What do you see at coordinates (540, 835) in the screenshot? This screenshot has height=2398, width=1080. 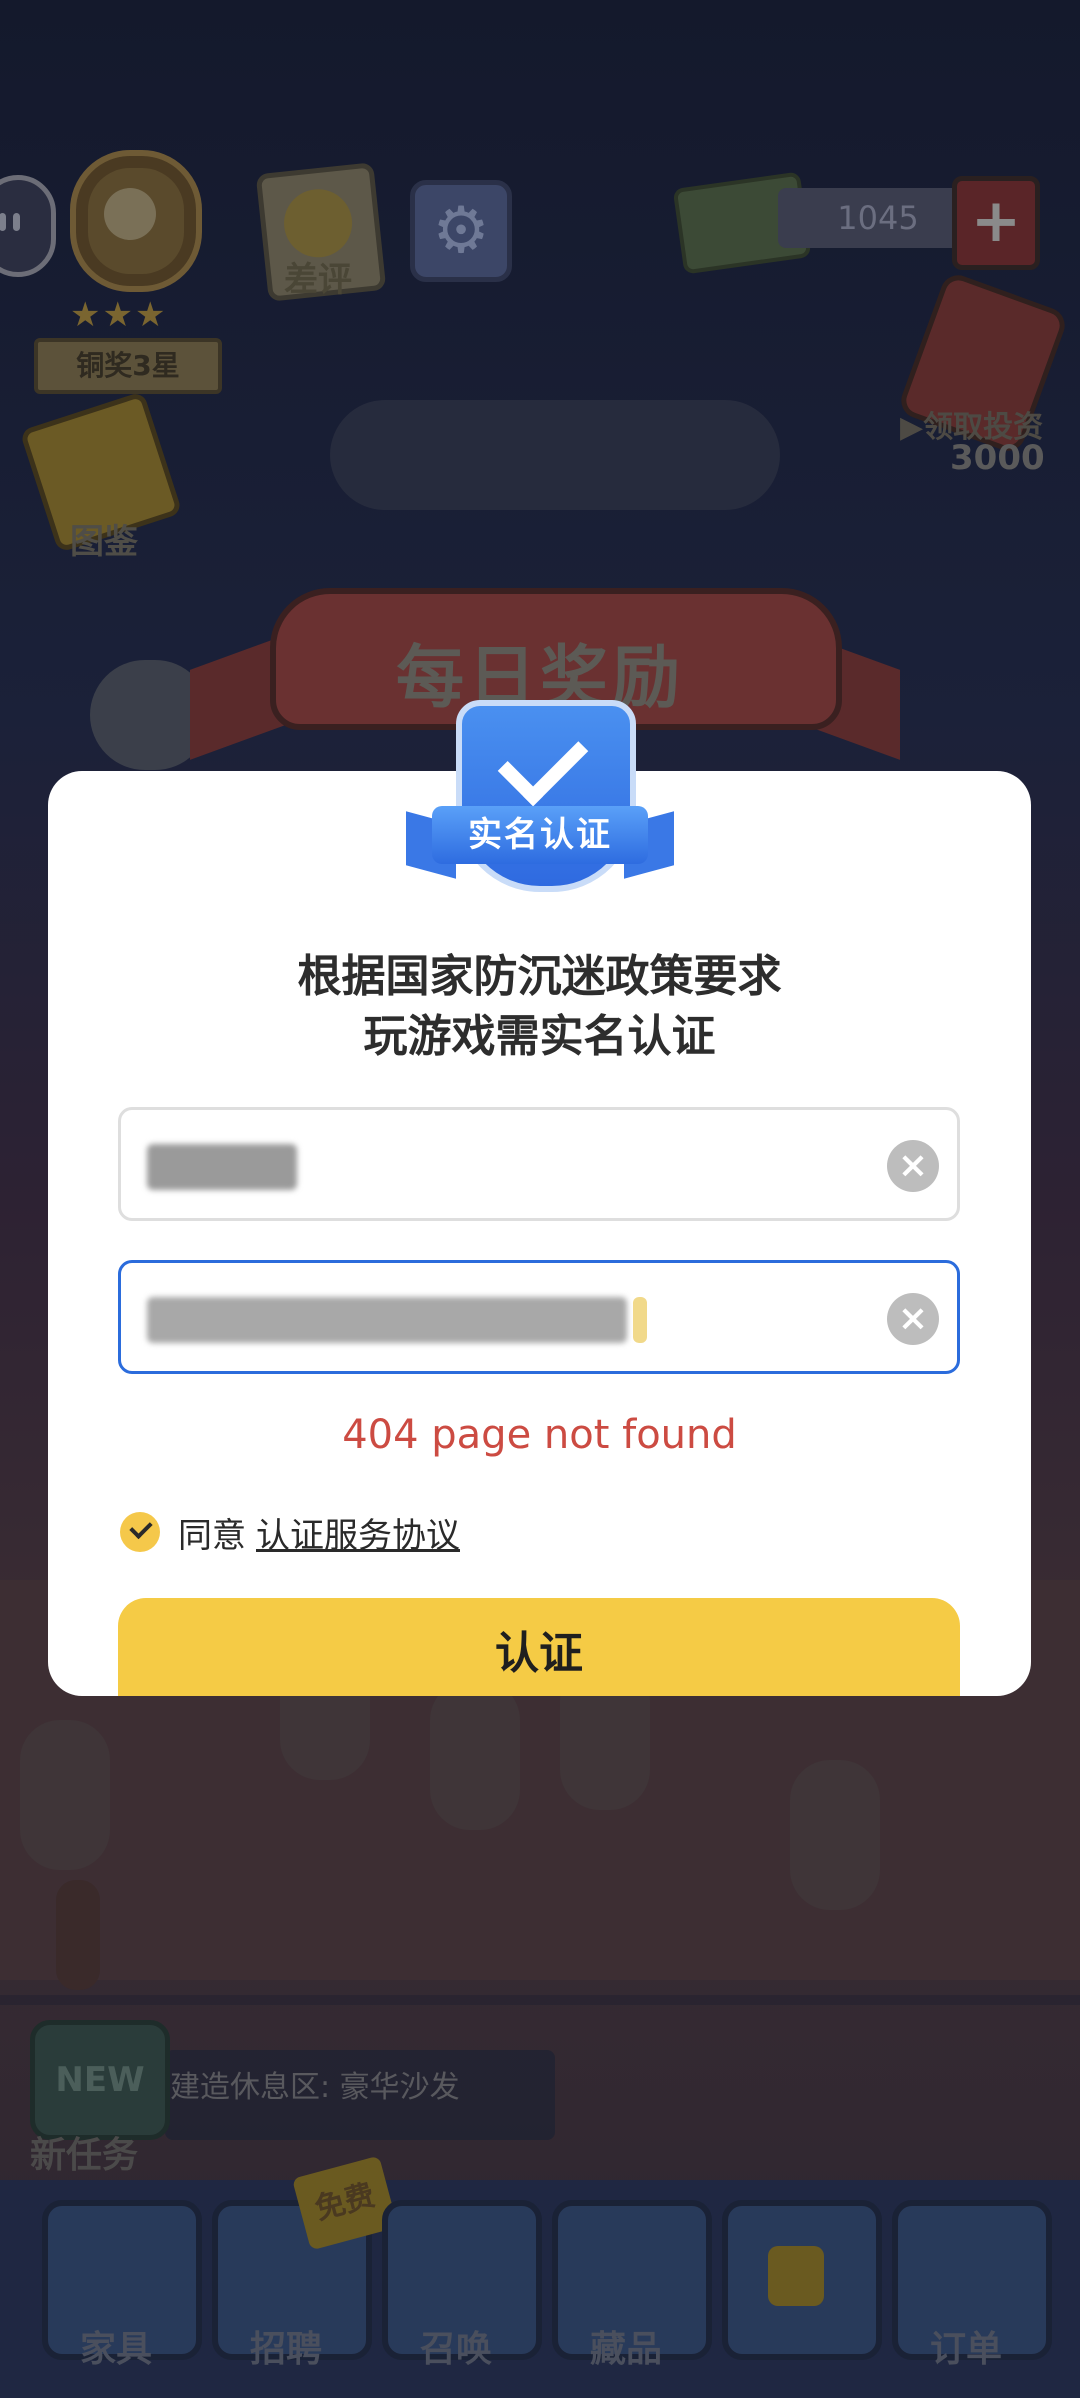 I see `verification-badge-text: 实名认证` at bounding box center [540, 835].